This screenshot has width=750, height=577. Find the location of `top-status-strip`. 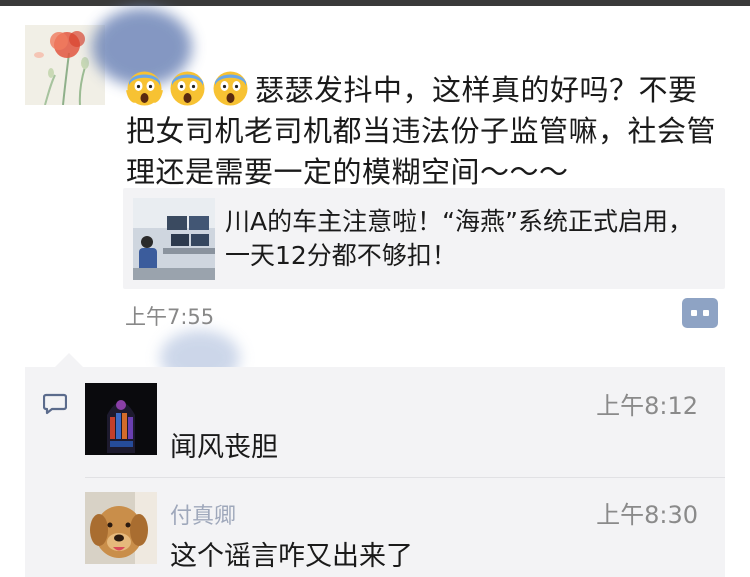

top-status-strip is located at coordinates (375, 3).